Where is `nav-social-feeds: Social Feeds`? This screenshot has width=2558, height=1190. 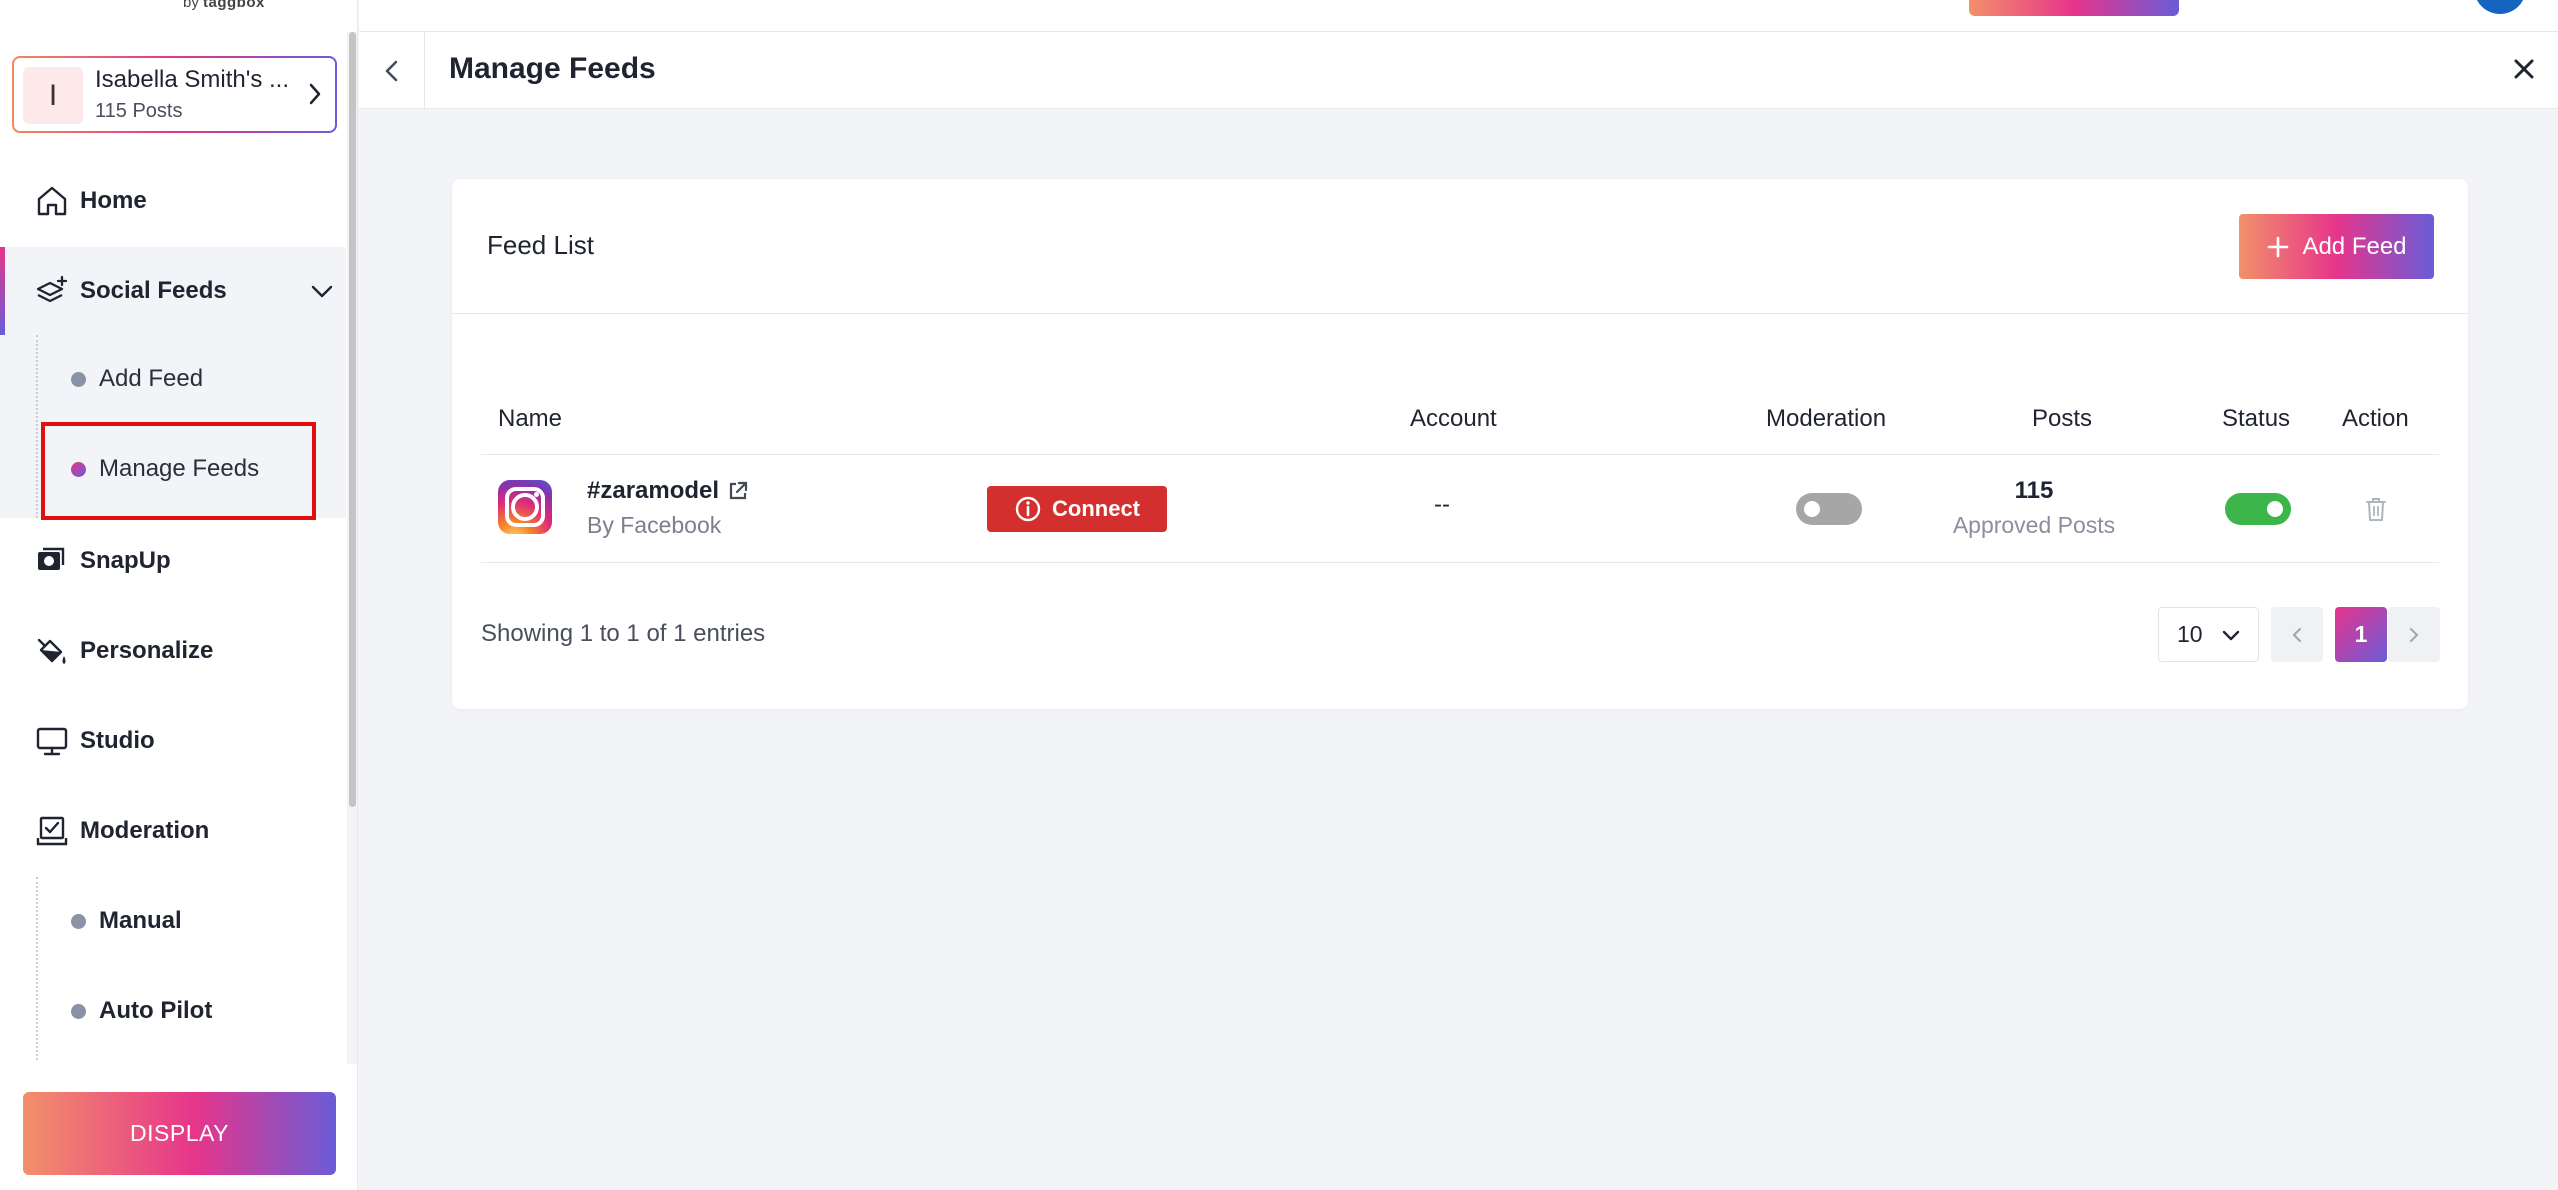
nav-social-feeds: Social Feeds is located at coordinates (173, 291).